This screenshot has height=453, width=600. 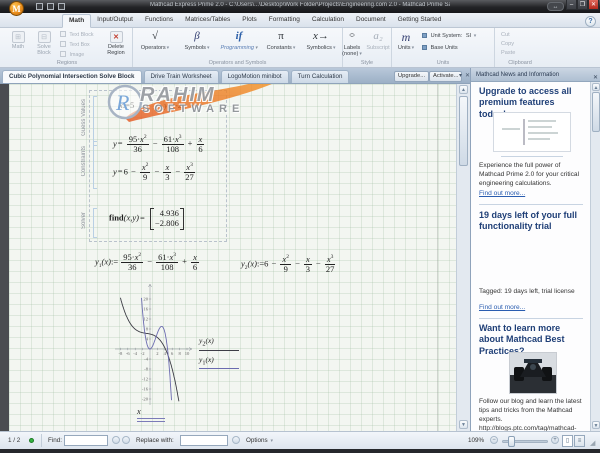 I want to click on paste-button: Paste, so click(x=523, y=53).